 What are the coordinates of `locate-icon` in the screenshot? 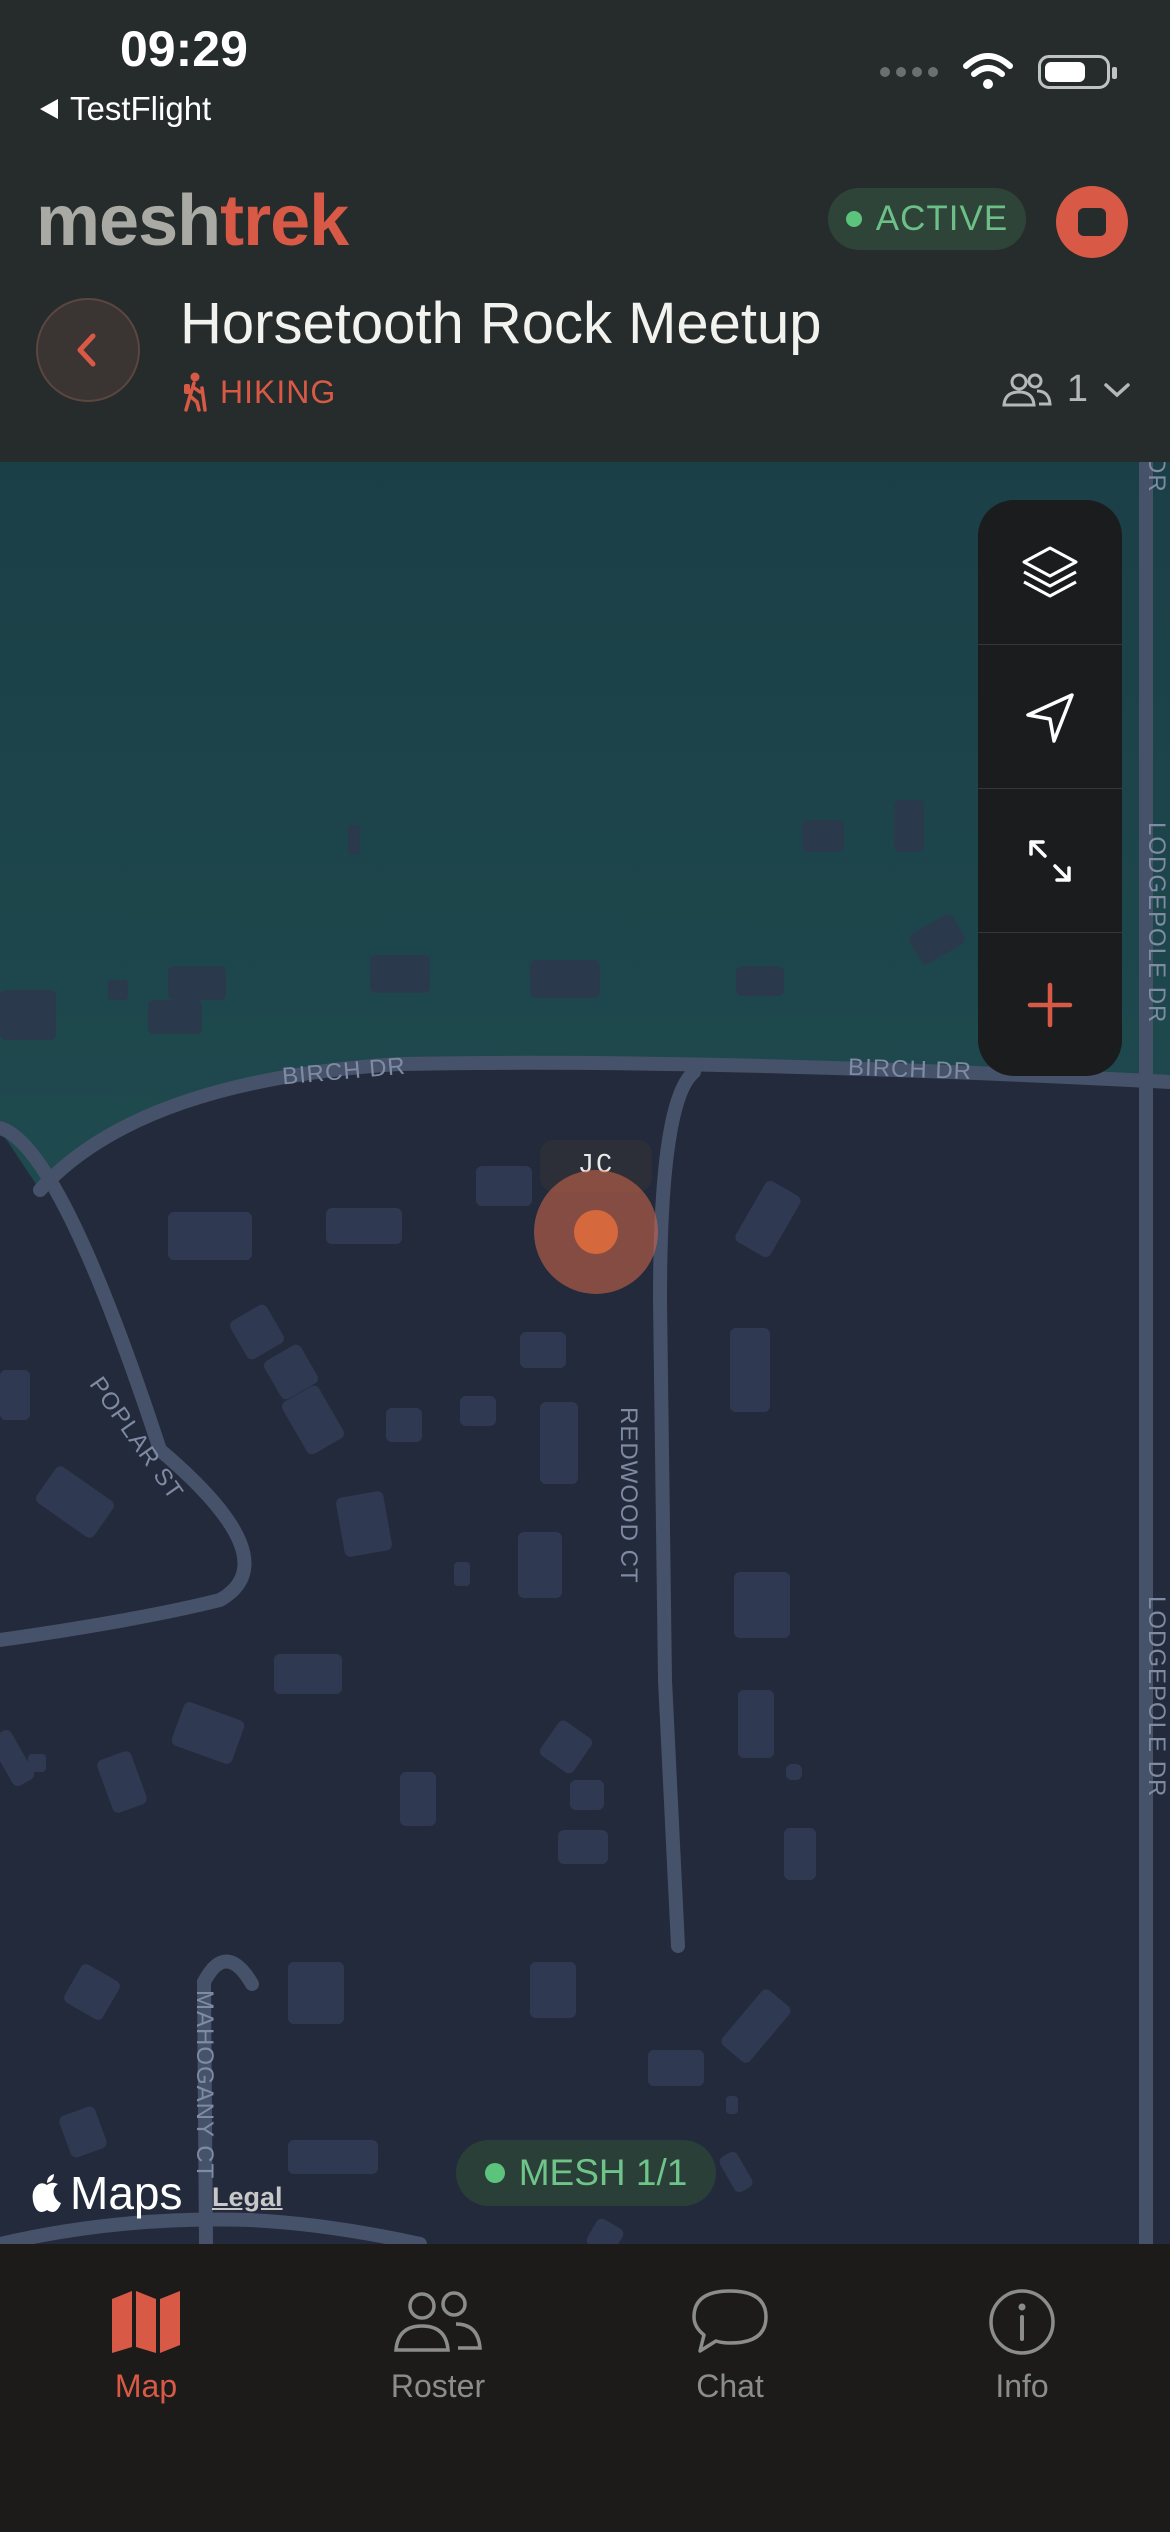 It's located at (1050, 717).